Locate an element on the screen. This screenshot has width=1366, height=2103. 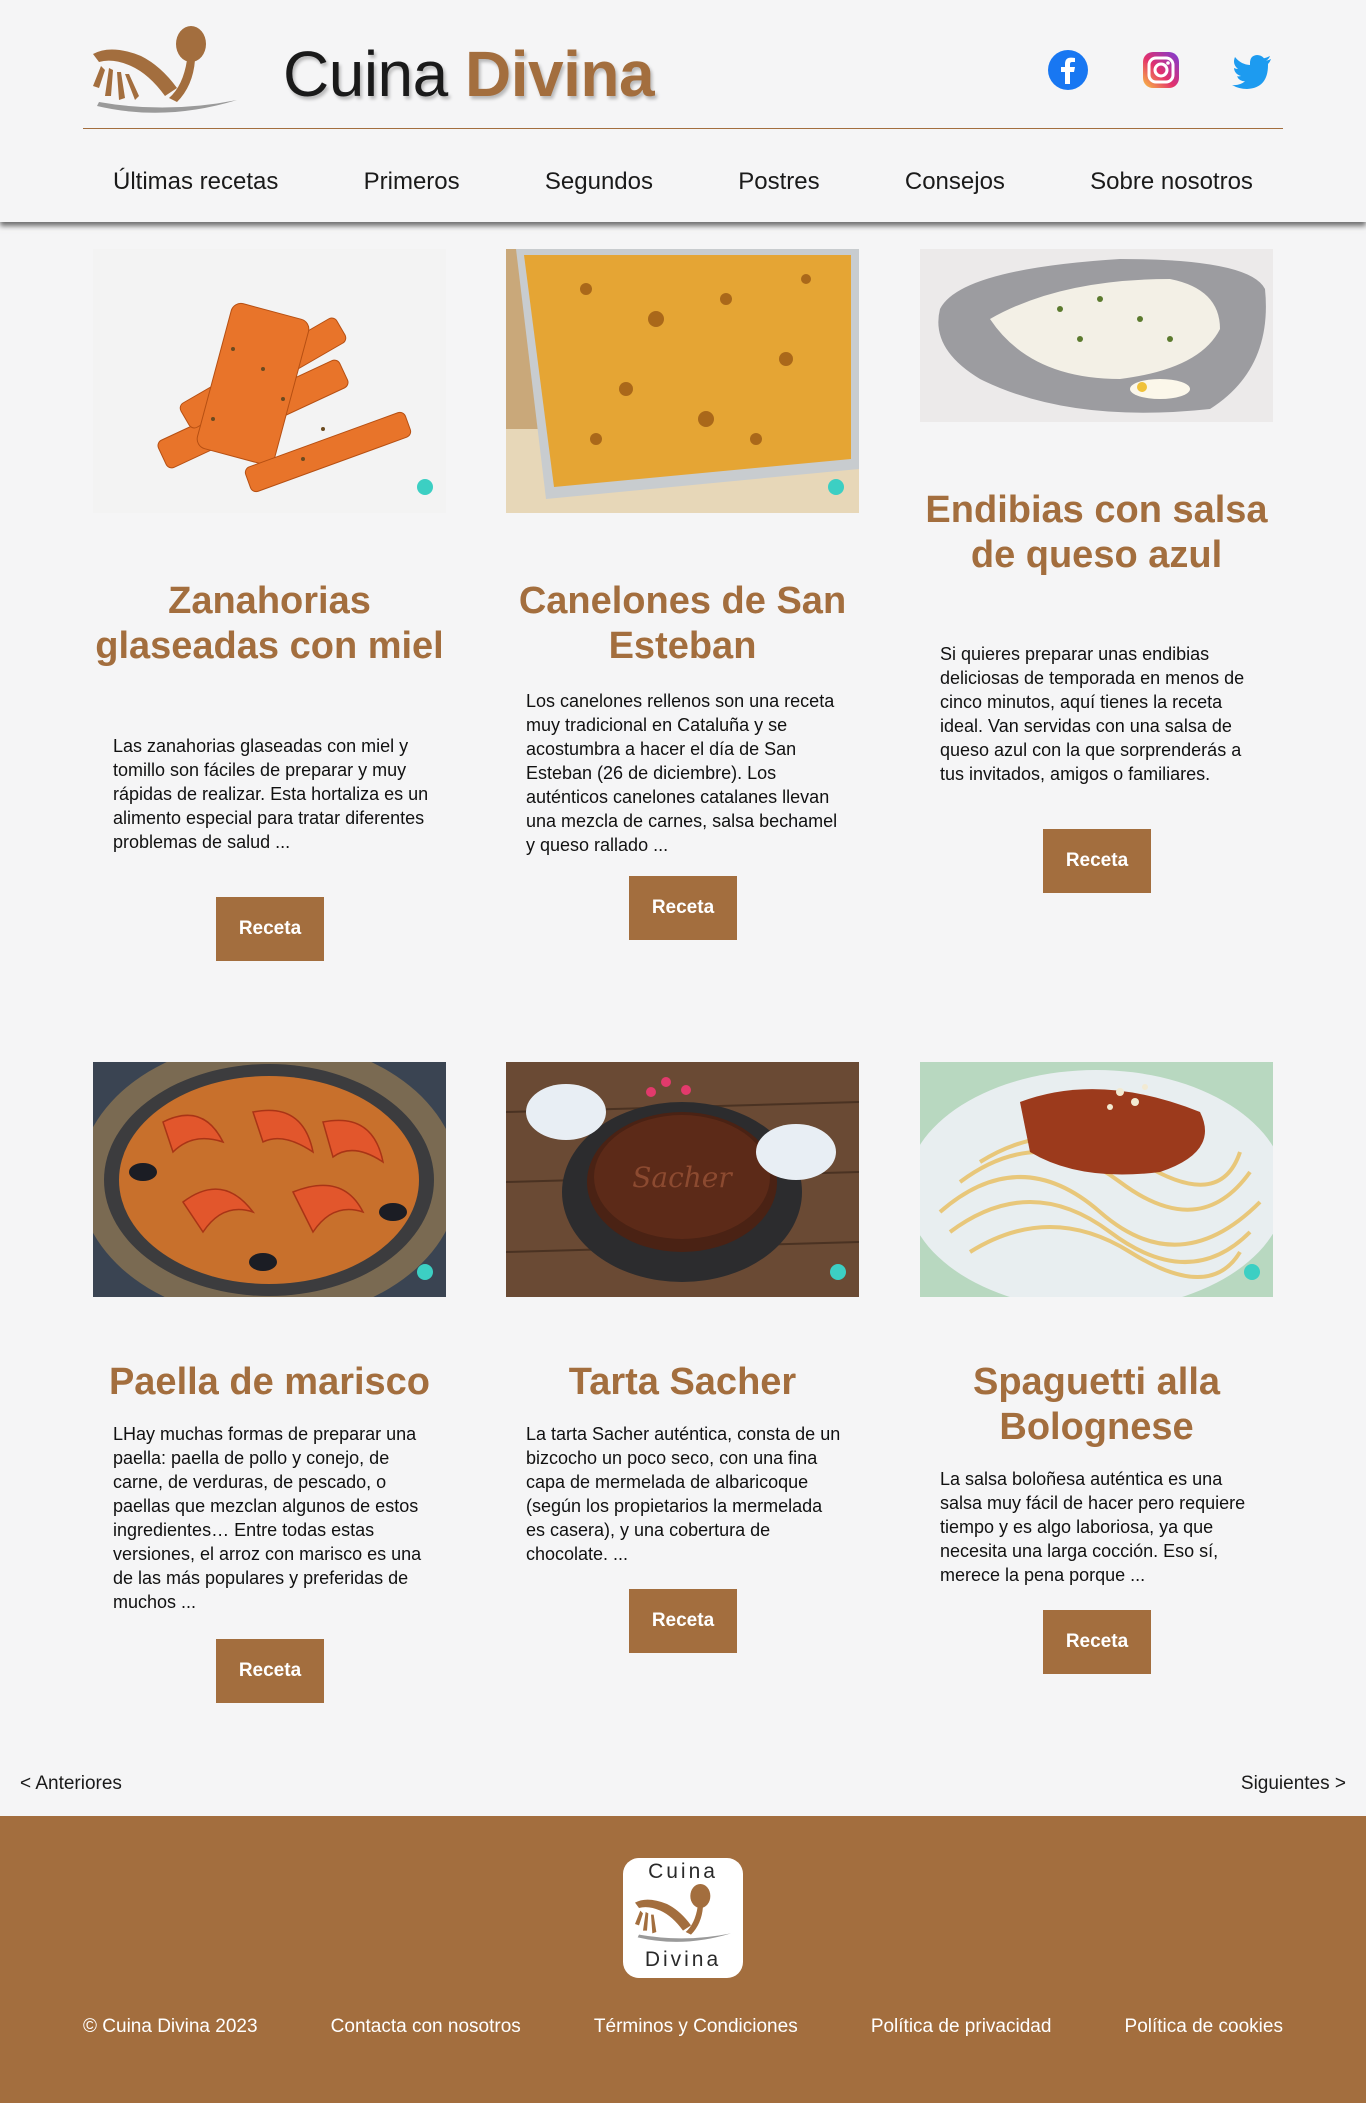
instagram-icon is located at coordinates (1161, 70).